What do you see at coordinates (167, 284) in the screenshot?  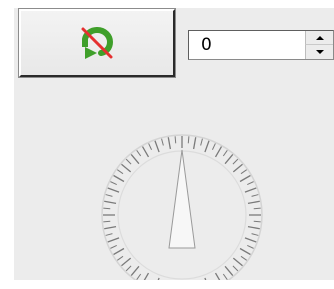 I see `panel-bottom-margin` at bounding box center [167, 284].